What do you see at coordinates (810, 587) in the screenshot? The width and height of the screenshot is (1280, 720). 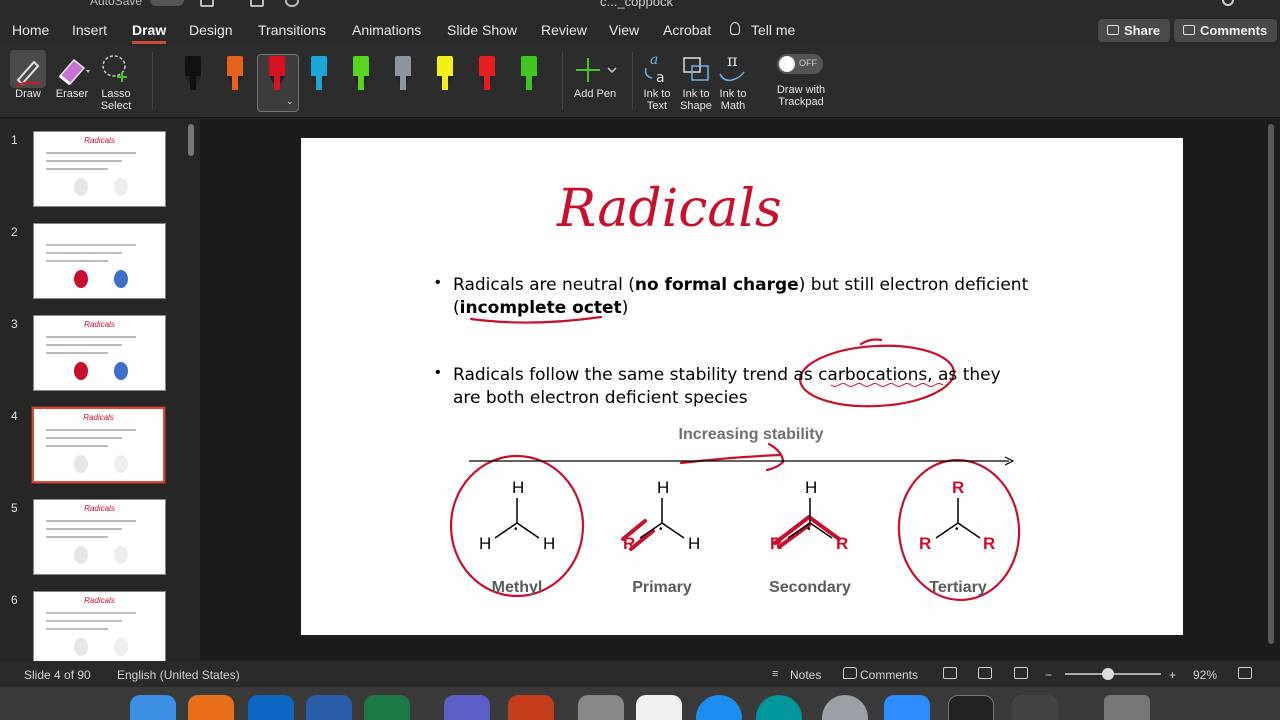 I see `caption-secondary: Secondary` at bounding box center [810, 587].